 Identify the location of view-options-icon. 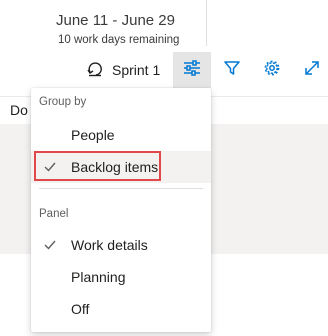
(192, 70).